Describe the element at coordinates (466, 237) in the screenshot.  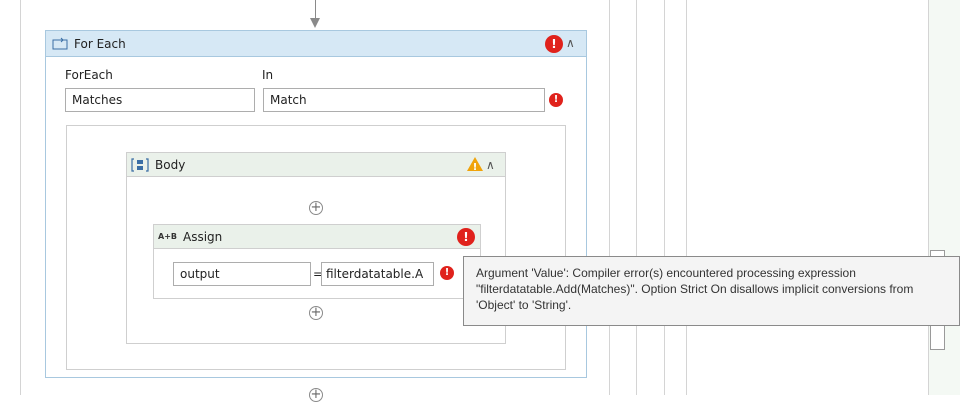
I see `assign-error-icon: !` at that location.